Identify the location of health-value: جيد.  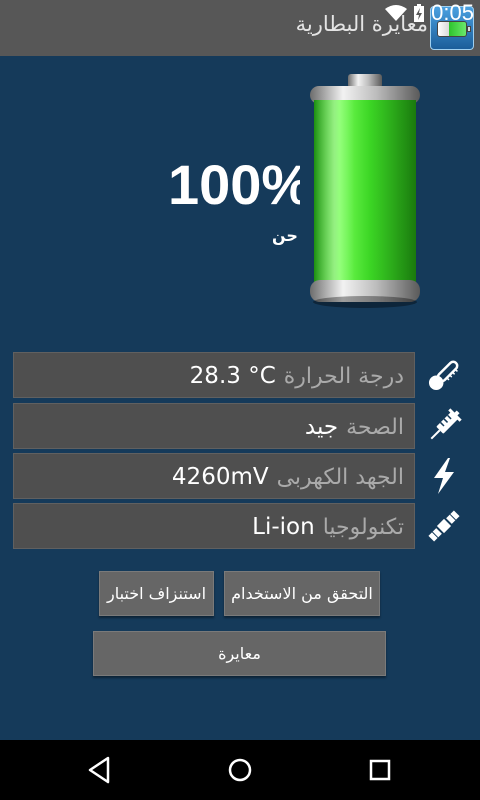
(321, 427).